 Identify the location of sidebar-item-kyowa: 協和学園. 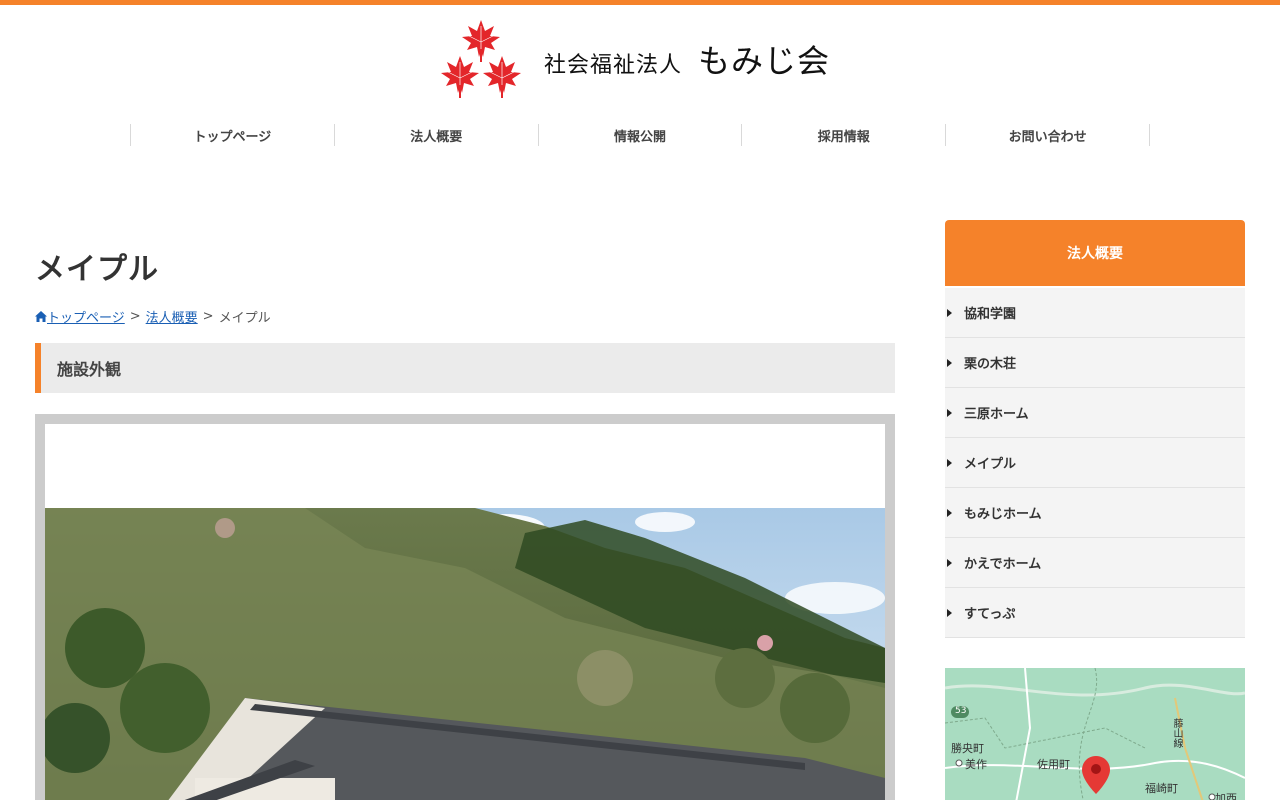
(1095, 313).